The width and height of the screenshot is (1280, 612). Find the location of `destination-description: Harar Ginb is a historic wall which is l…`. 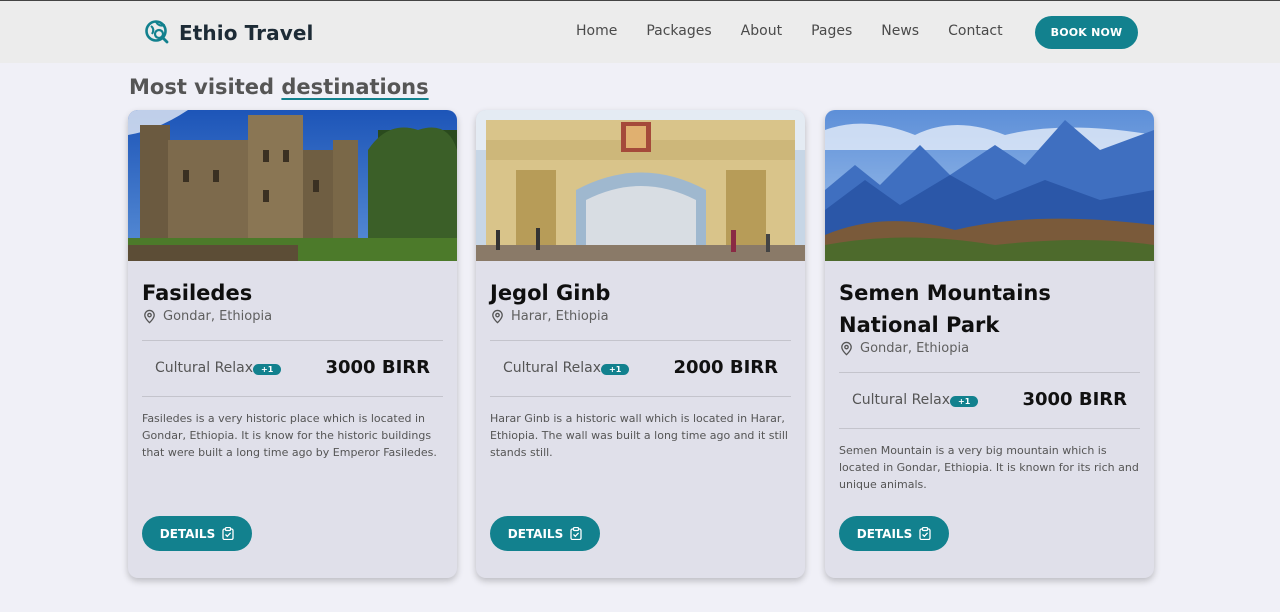

destination-description: Harar Ginb is a historic wall which is l… is located at coordinates (639, 435).